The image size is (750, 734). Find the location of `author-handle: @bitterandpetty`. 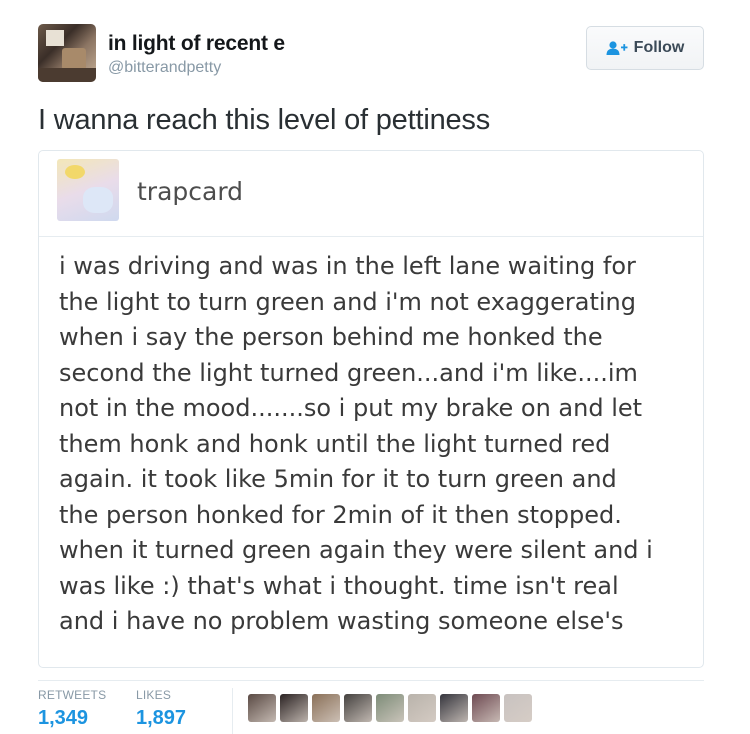

author-handle: @bitterandpetty is located at coordinates (196, 68).